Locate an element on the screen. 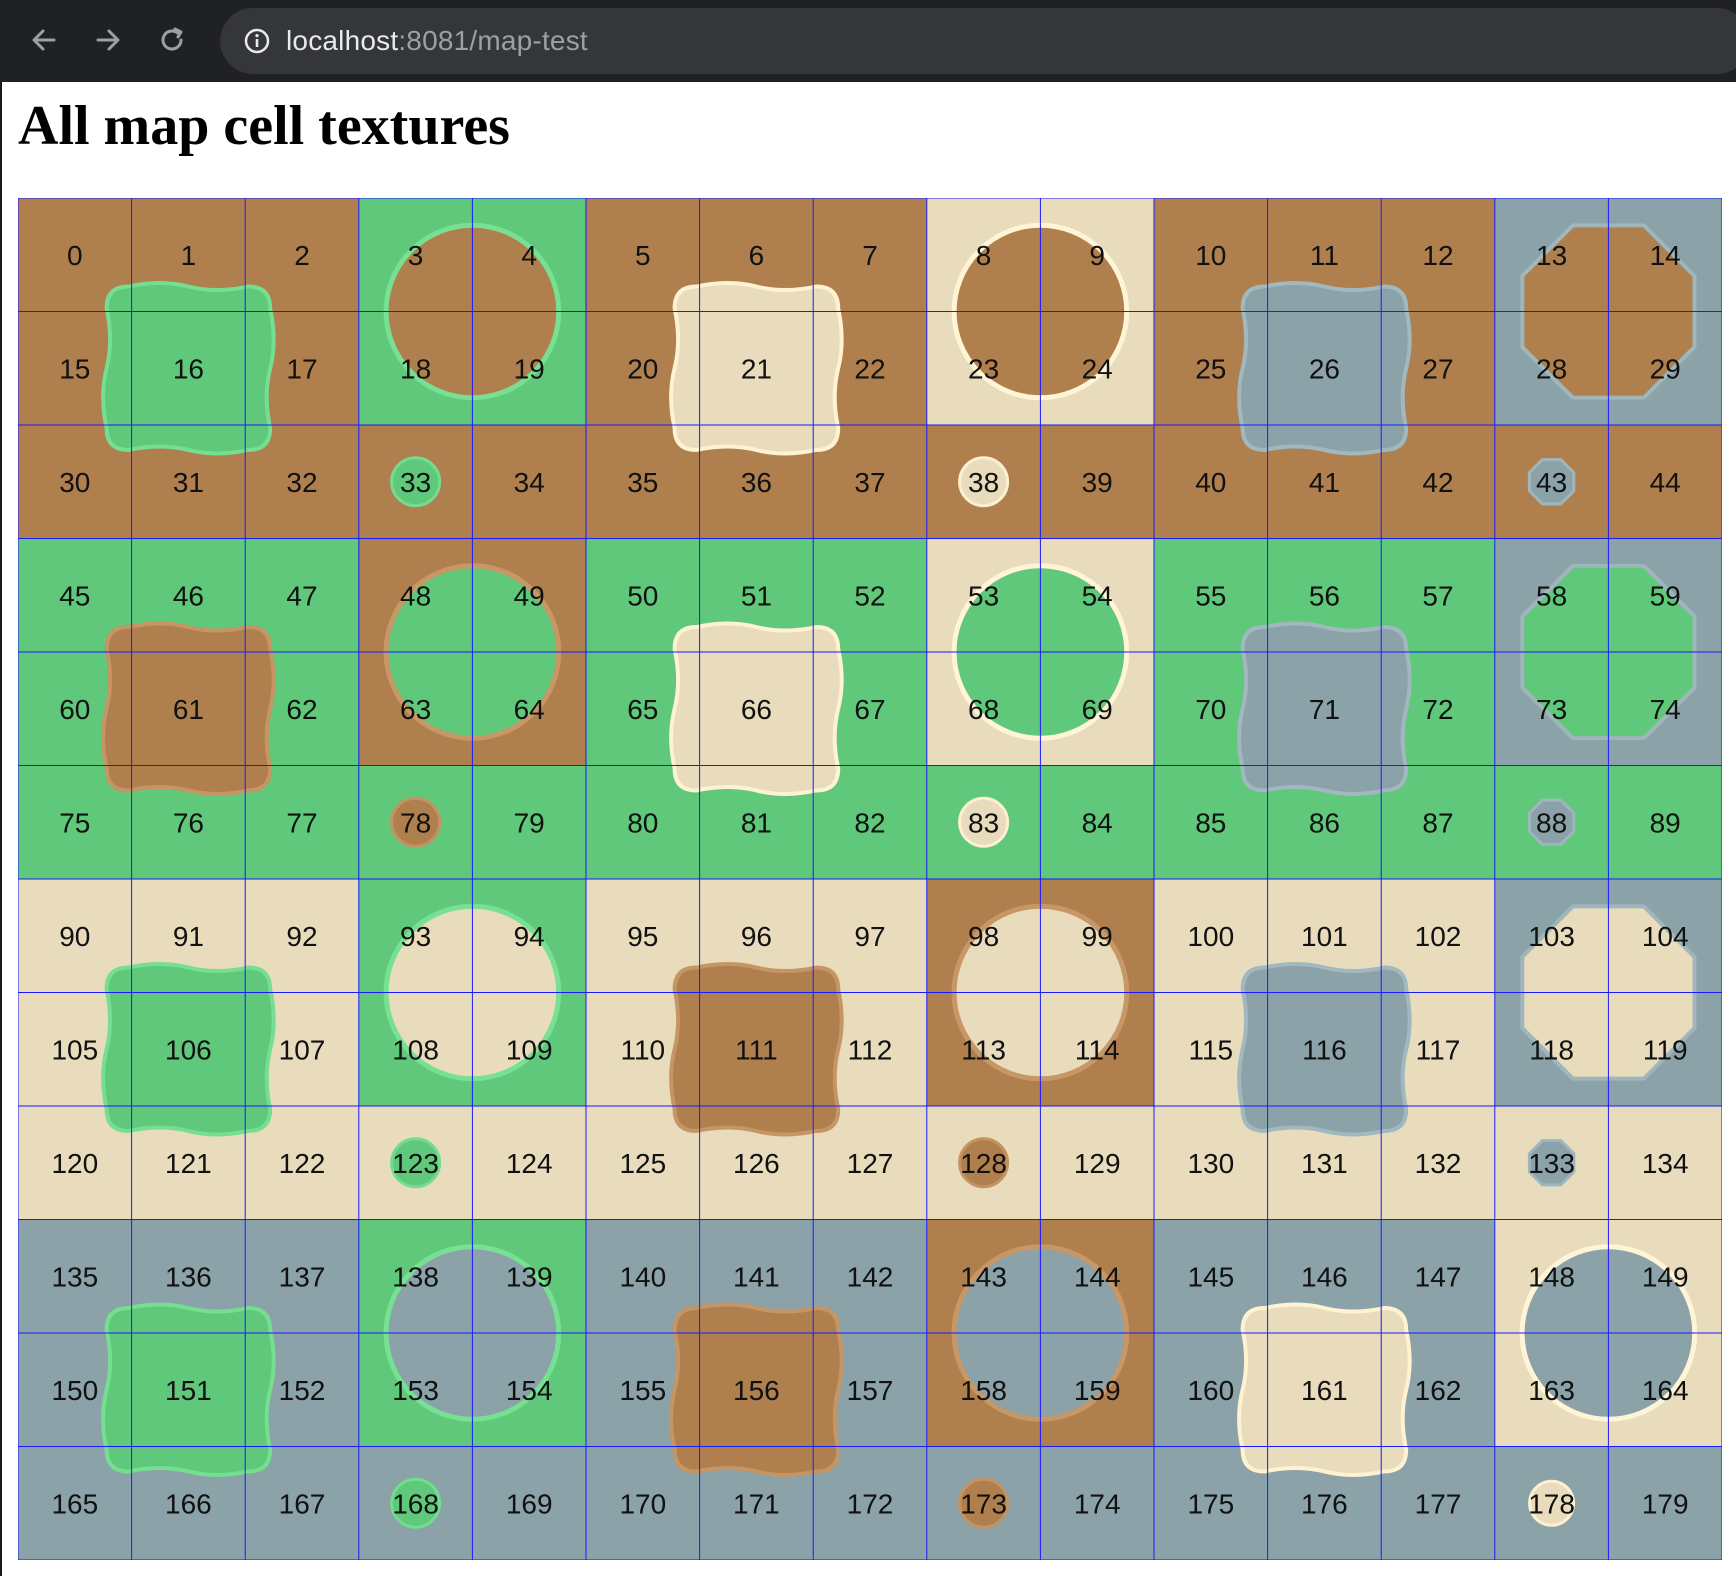 The image size is (1736, 1576). cell-label: 67 is located at coordinates (869, 709).